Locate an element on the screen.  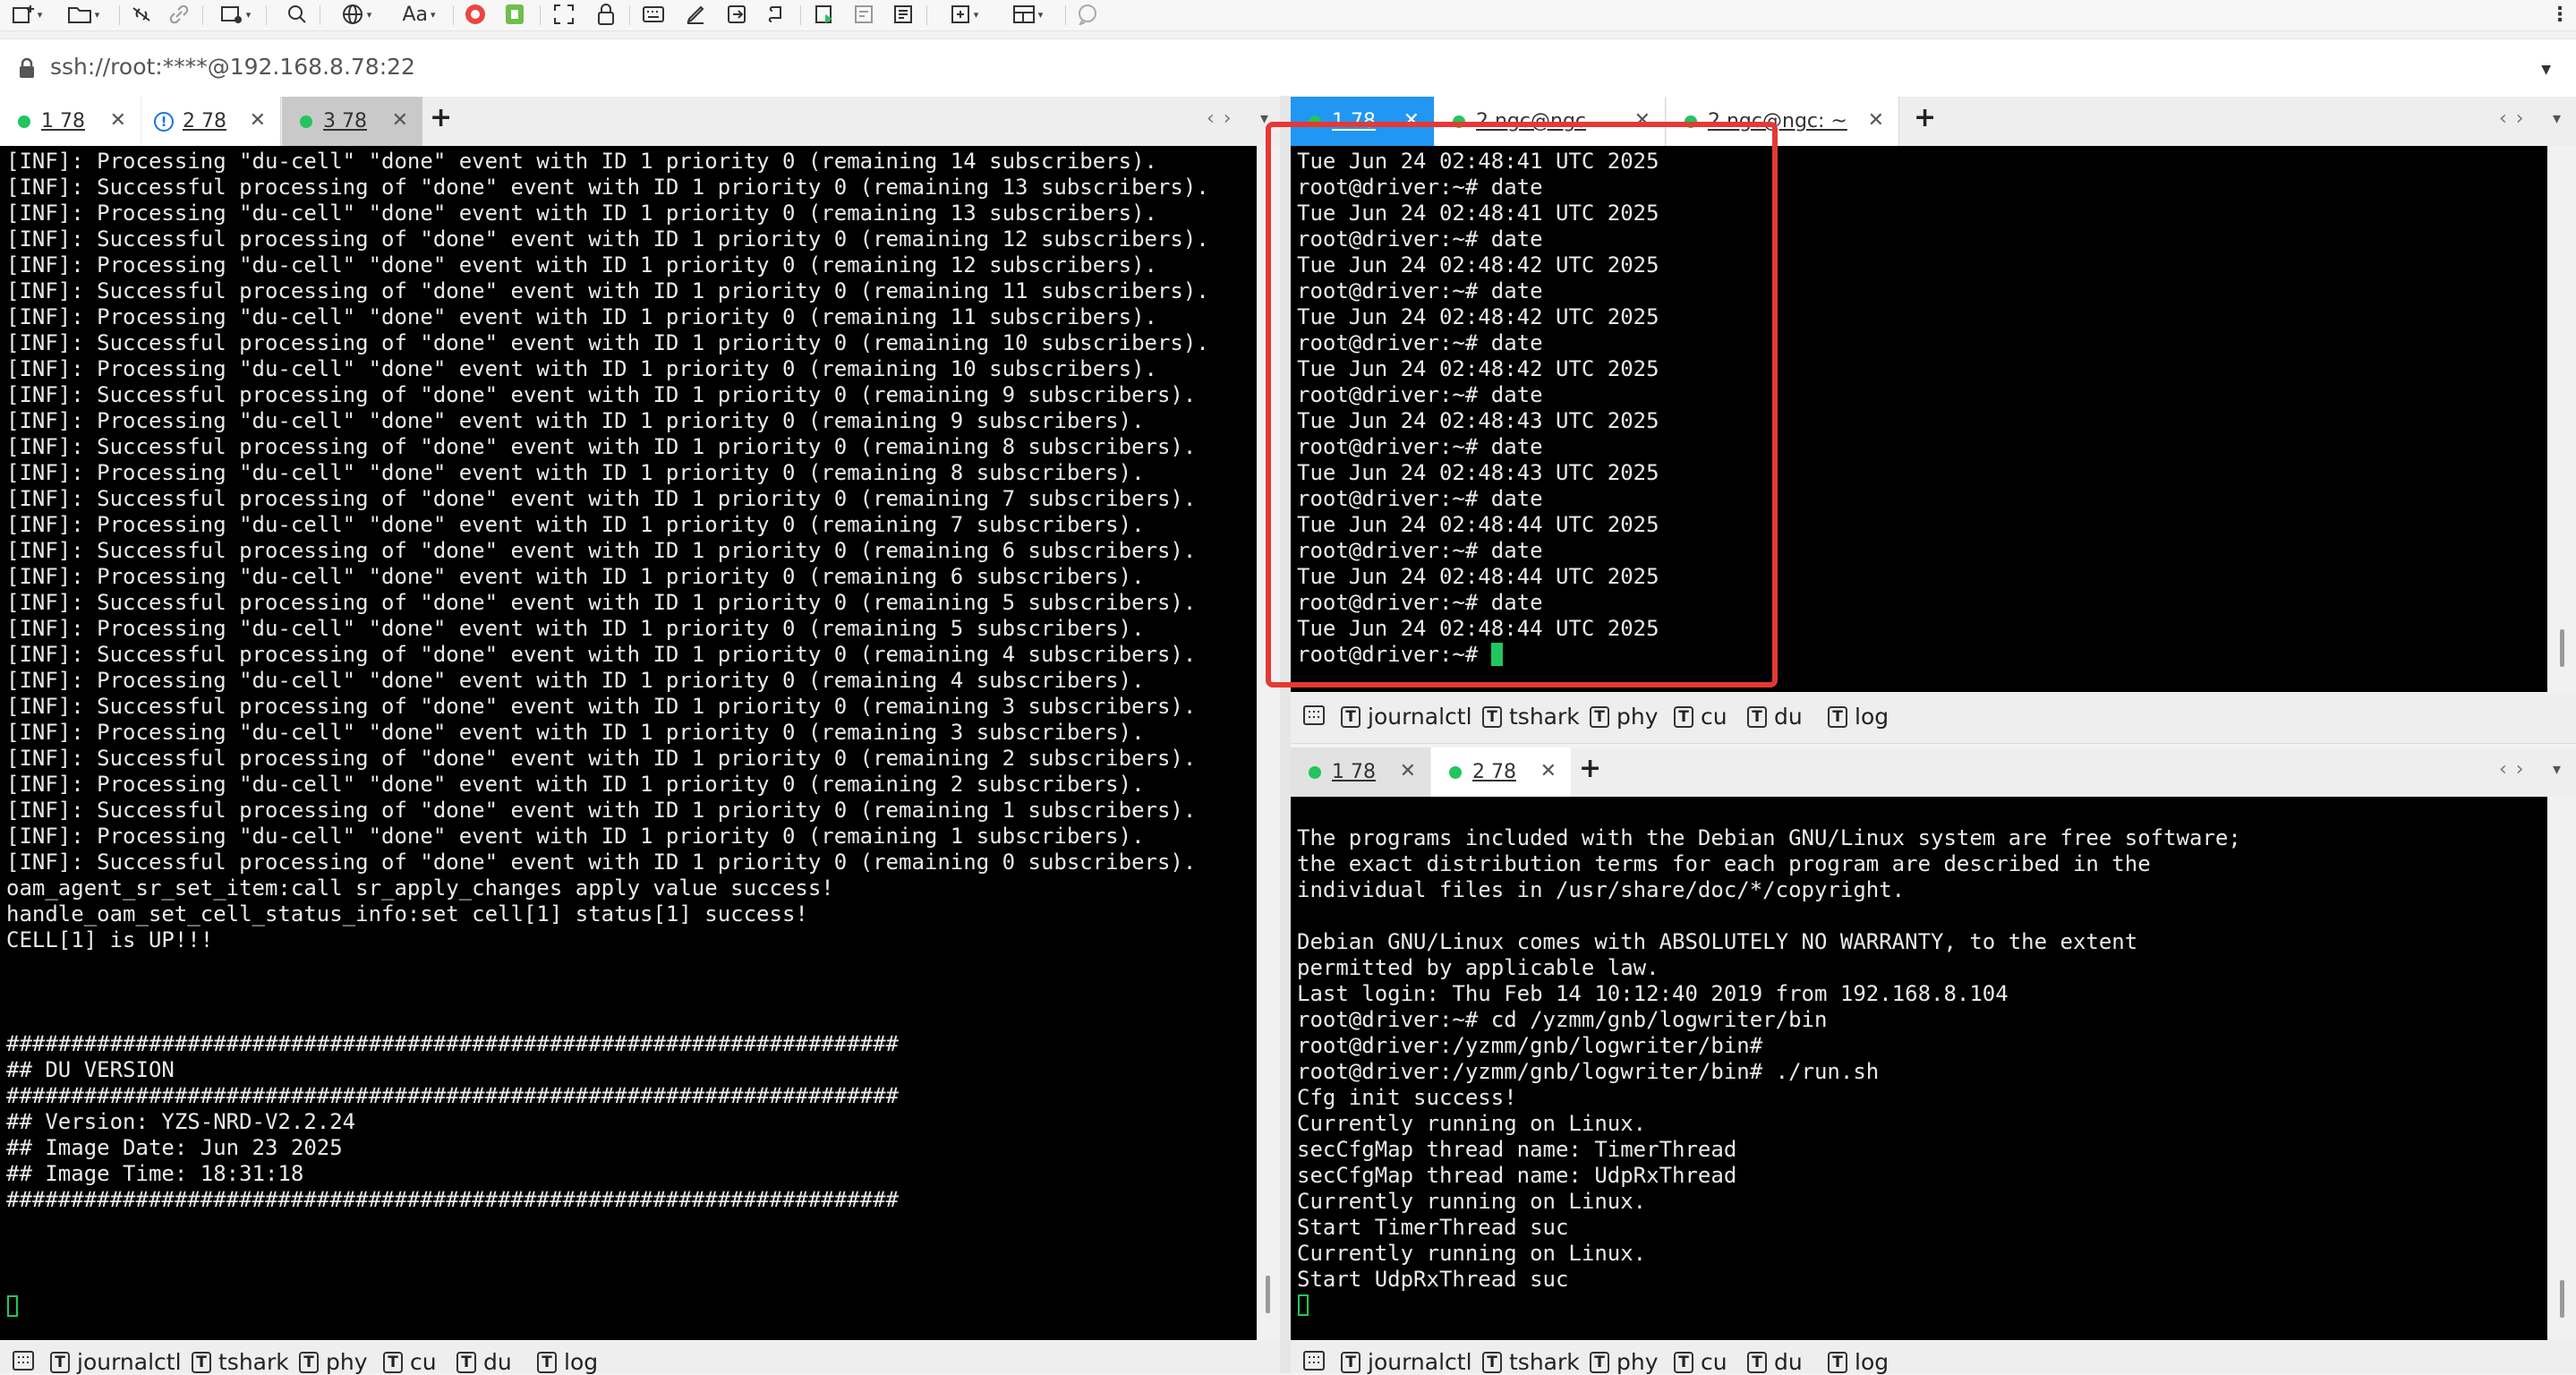
link-icon is located at coordinates (179, 14).